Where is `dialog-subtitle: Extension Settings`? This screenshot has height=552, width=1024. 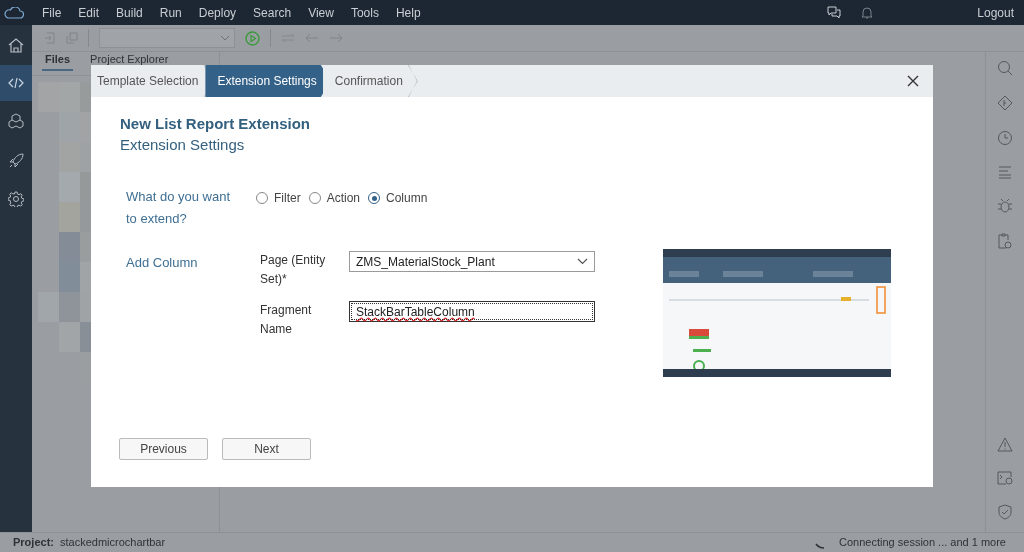 dialog-subtitle: Extension Settings is located at coordinates (183, 145).